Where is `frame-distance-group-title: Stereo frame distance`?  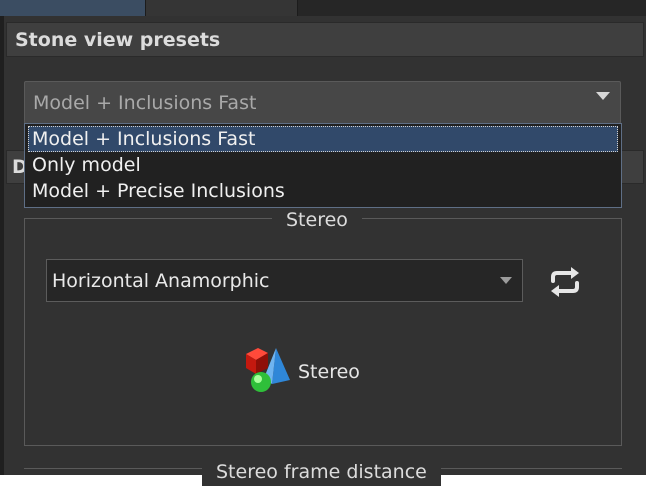 frame-distance-group-title: Stereo frame distance is located at coordinates (321, 472).